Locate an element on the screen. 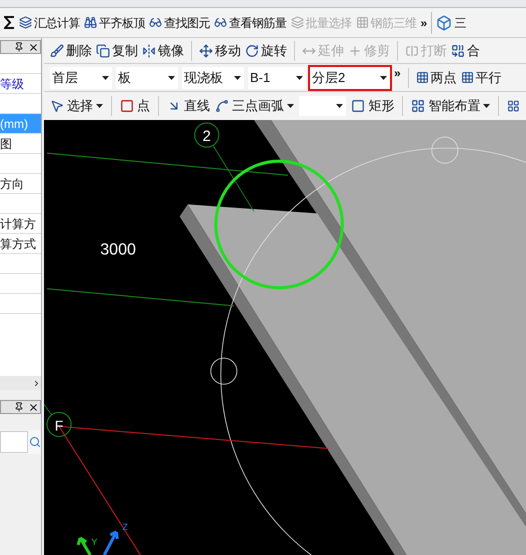 The height and width of the screenshot is (555, 526). toolbar-button: 旋转 is located at coordinates (266, 50).